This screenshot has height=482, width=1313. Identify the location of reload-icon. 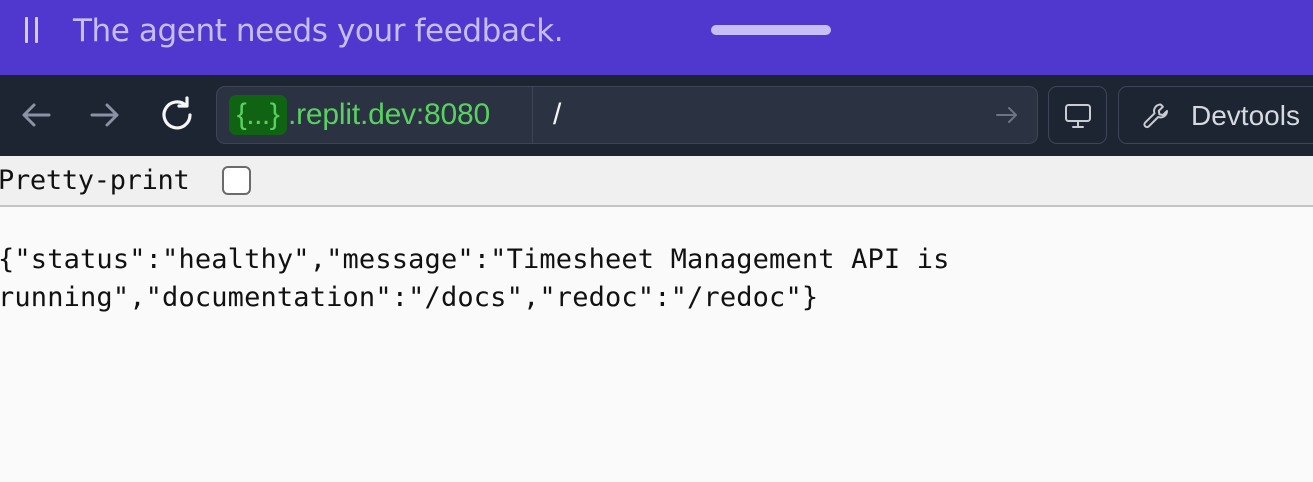
(177, 113).